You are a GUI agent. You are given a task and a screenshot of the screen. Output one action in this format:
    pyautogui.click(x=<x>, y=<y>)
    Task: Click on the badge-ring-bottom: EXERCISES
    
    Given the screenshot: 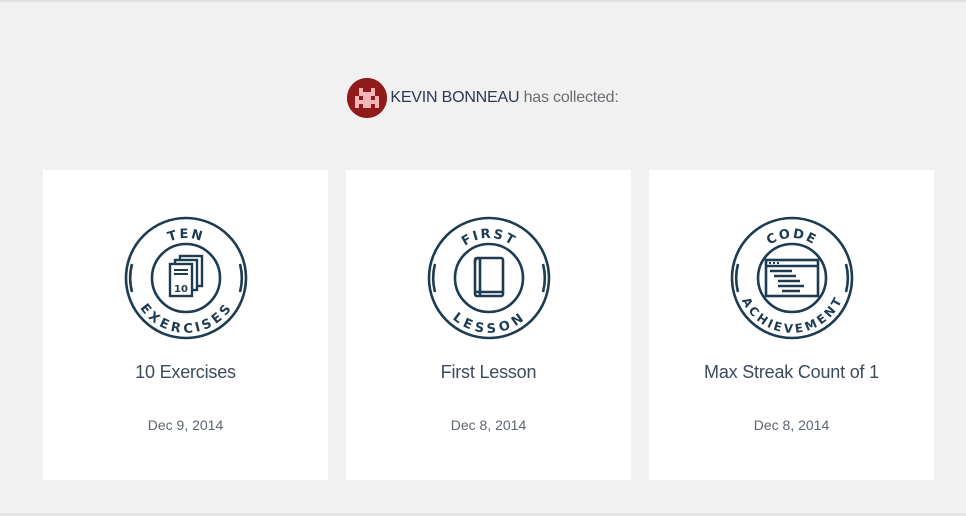 What is the action you would take?
    pyautogui.click(x=184, y=319)
    